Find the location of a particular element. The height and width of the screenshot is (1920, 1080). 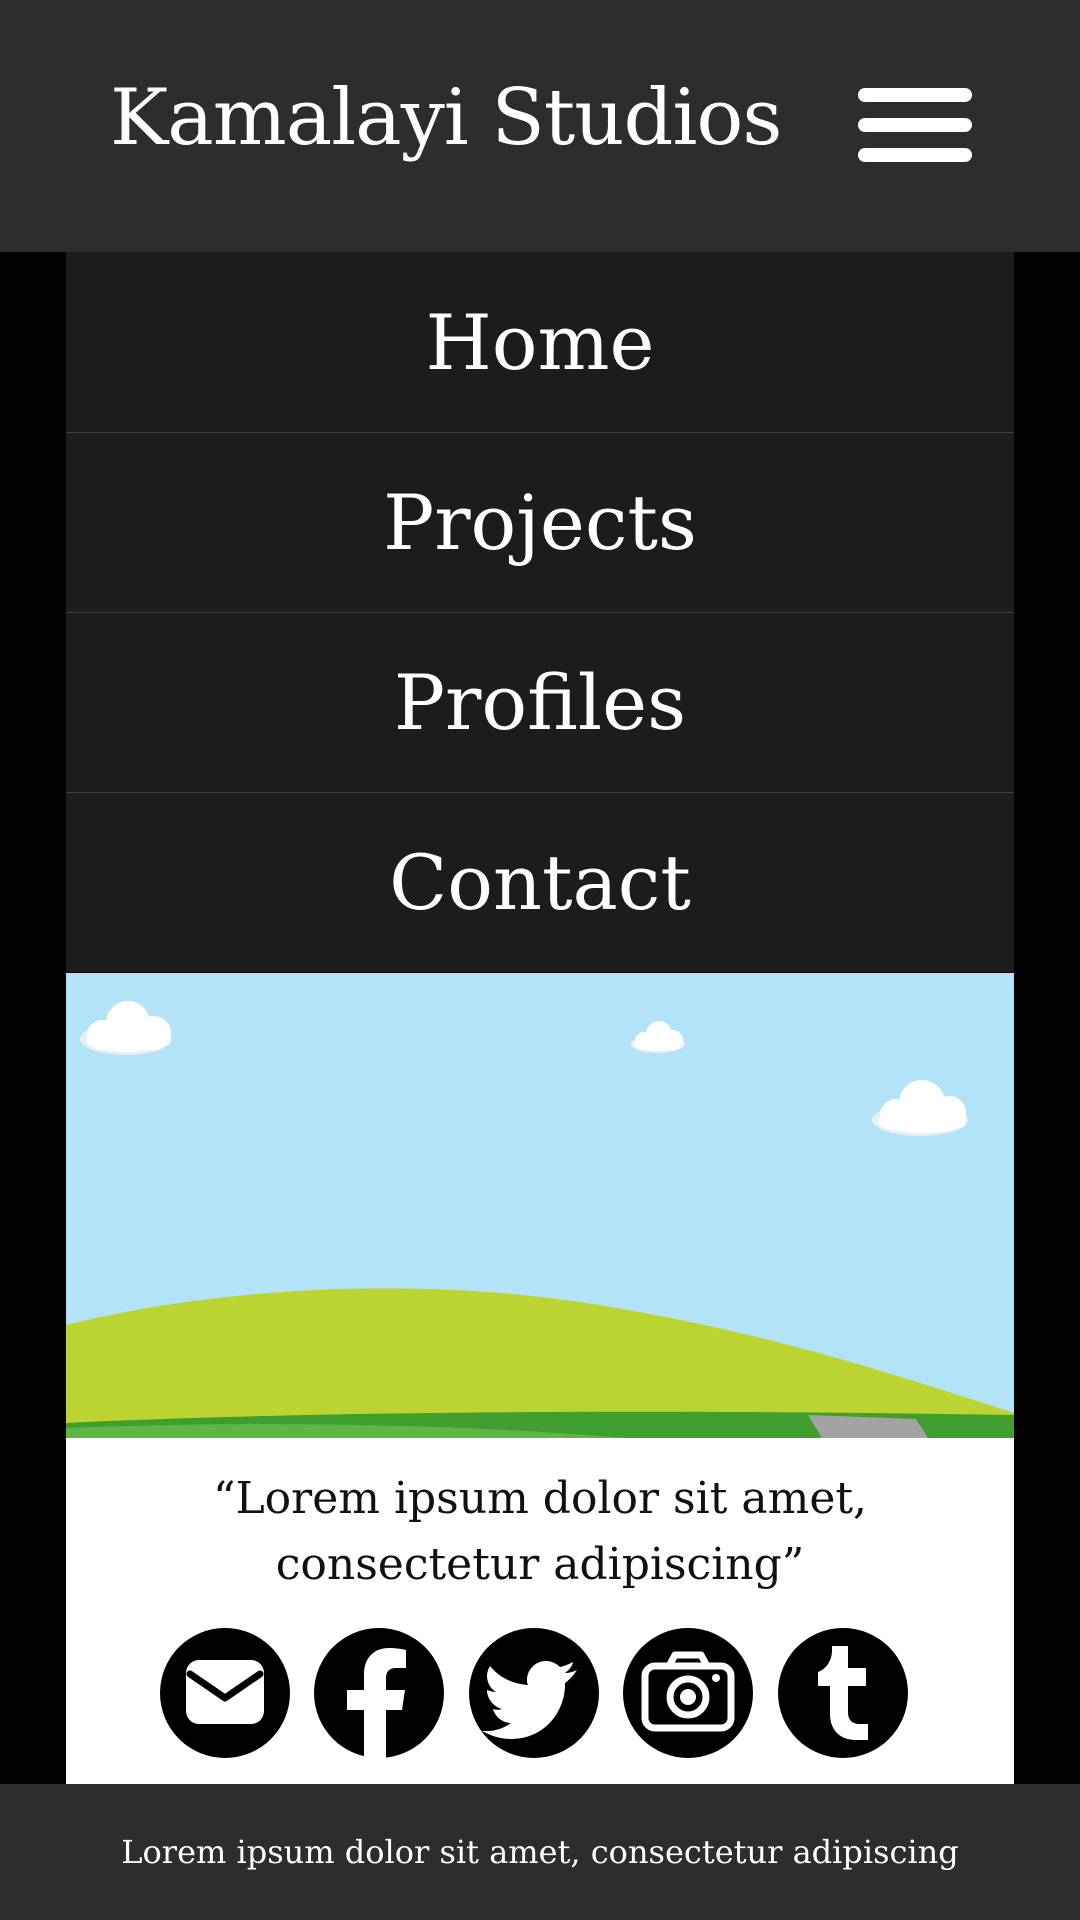

quote-line: “Lorem ipsum dolor sit amet, is located at coordinates (540, 1498).